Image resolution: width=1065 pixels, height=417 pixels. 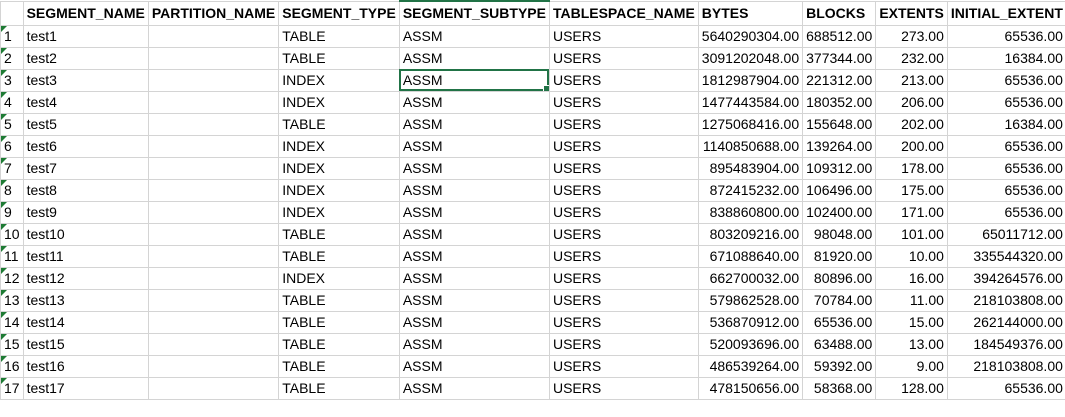 What do you see at coordinates (12, 36) in the screenshot?
I see `row-number-cell: 1` at bounding box center [12, 36].